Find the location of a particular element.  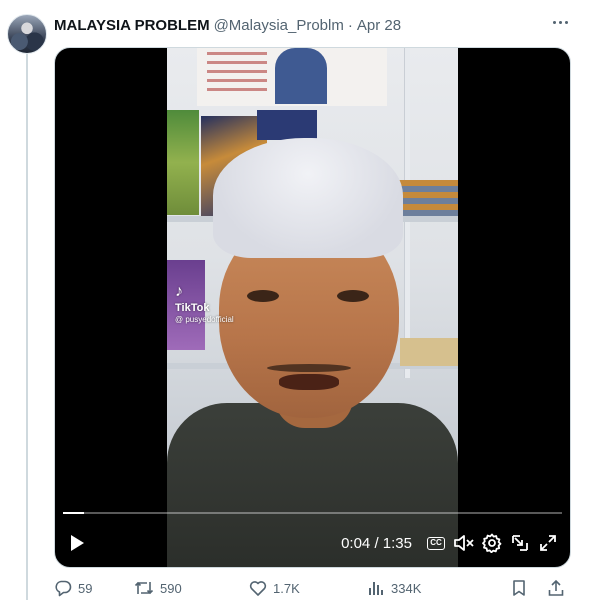

repost-button: 590 is located at coordinates (191, 588).